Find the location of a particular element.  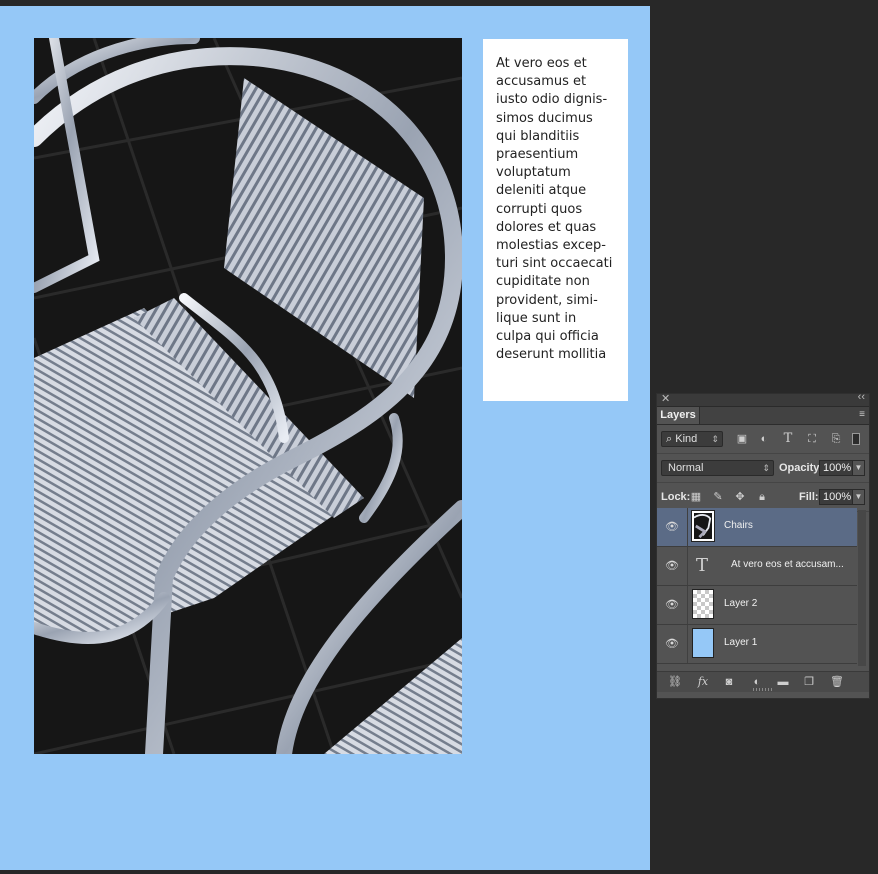

filter-row: ⌕ Kind ⇕ ▣ ◐ T ⛶ ⎘ is located at coordinates (763, 439).